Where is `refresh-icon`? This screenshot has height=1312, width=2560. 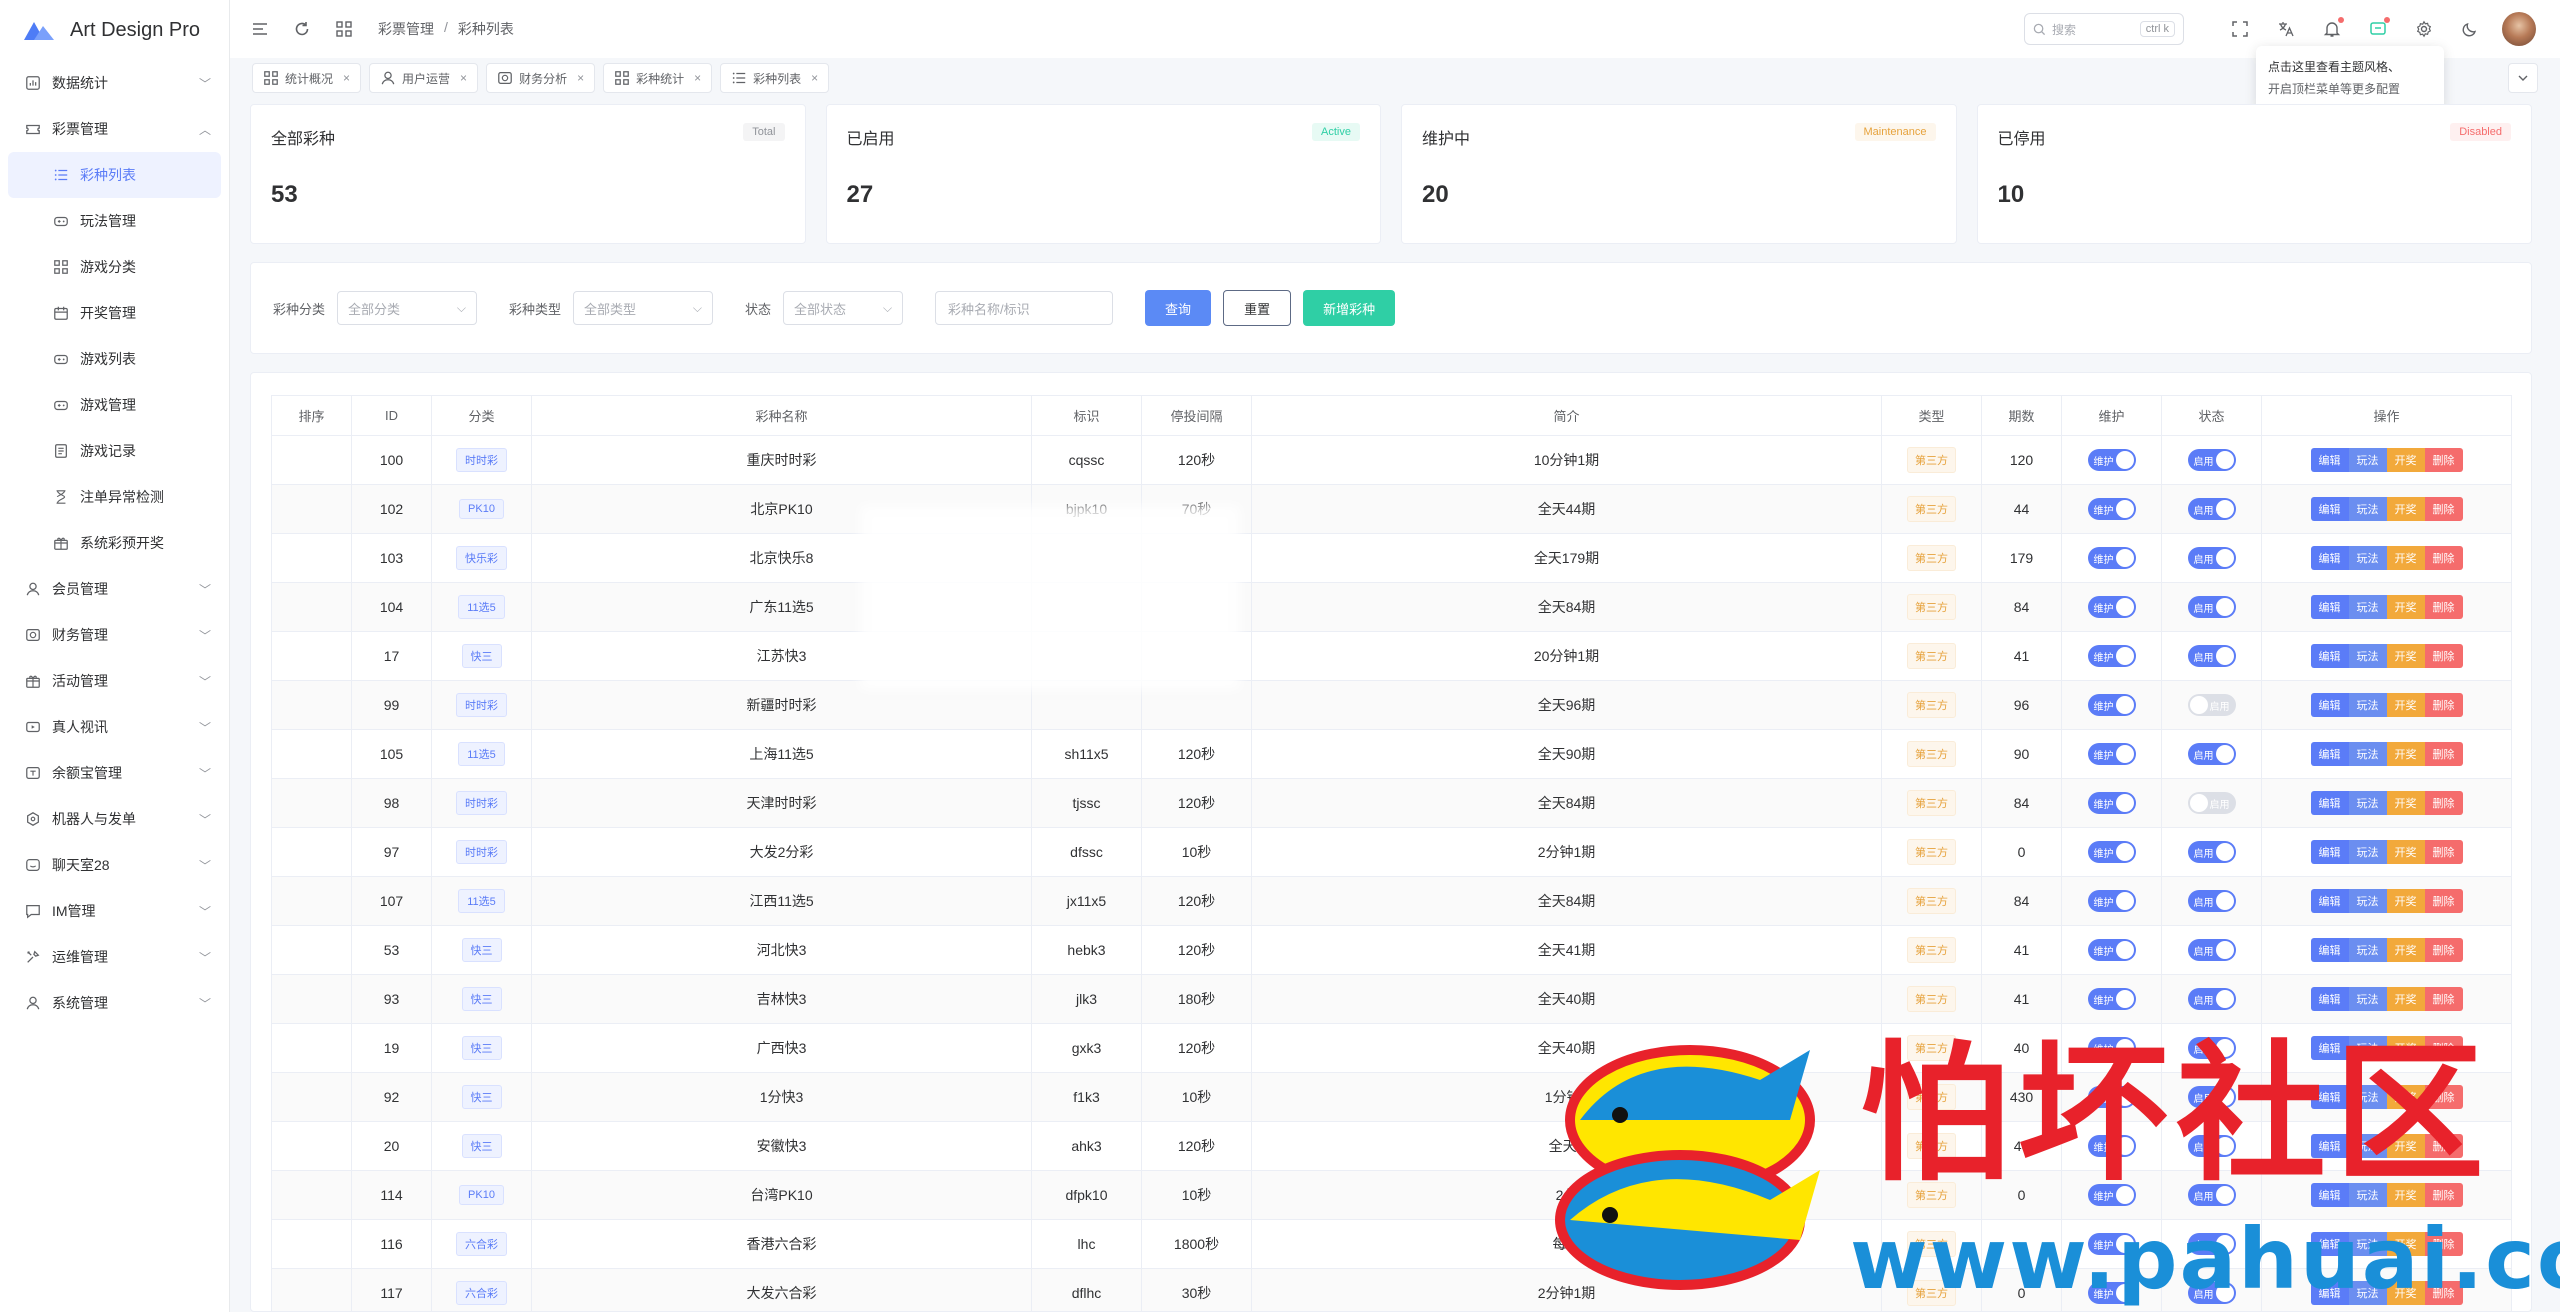
refresh-icon is located at coordinates (302, 29).